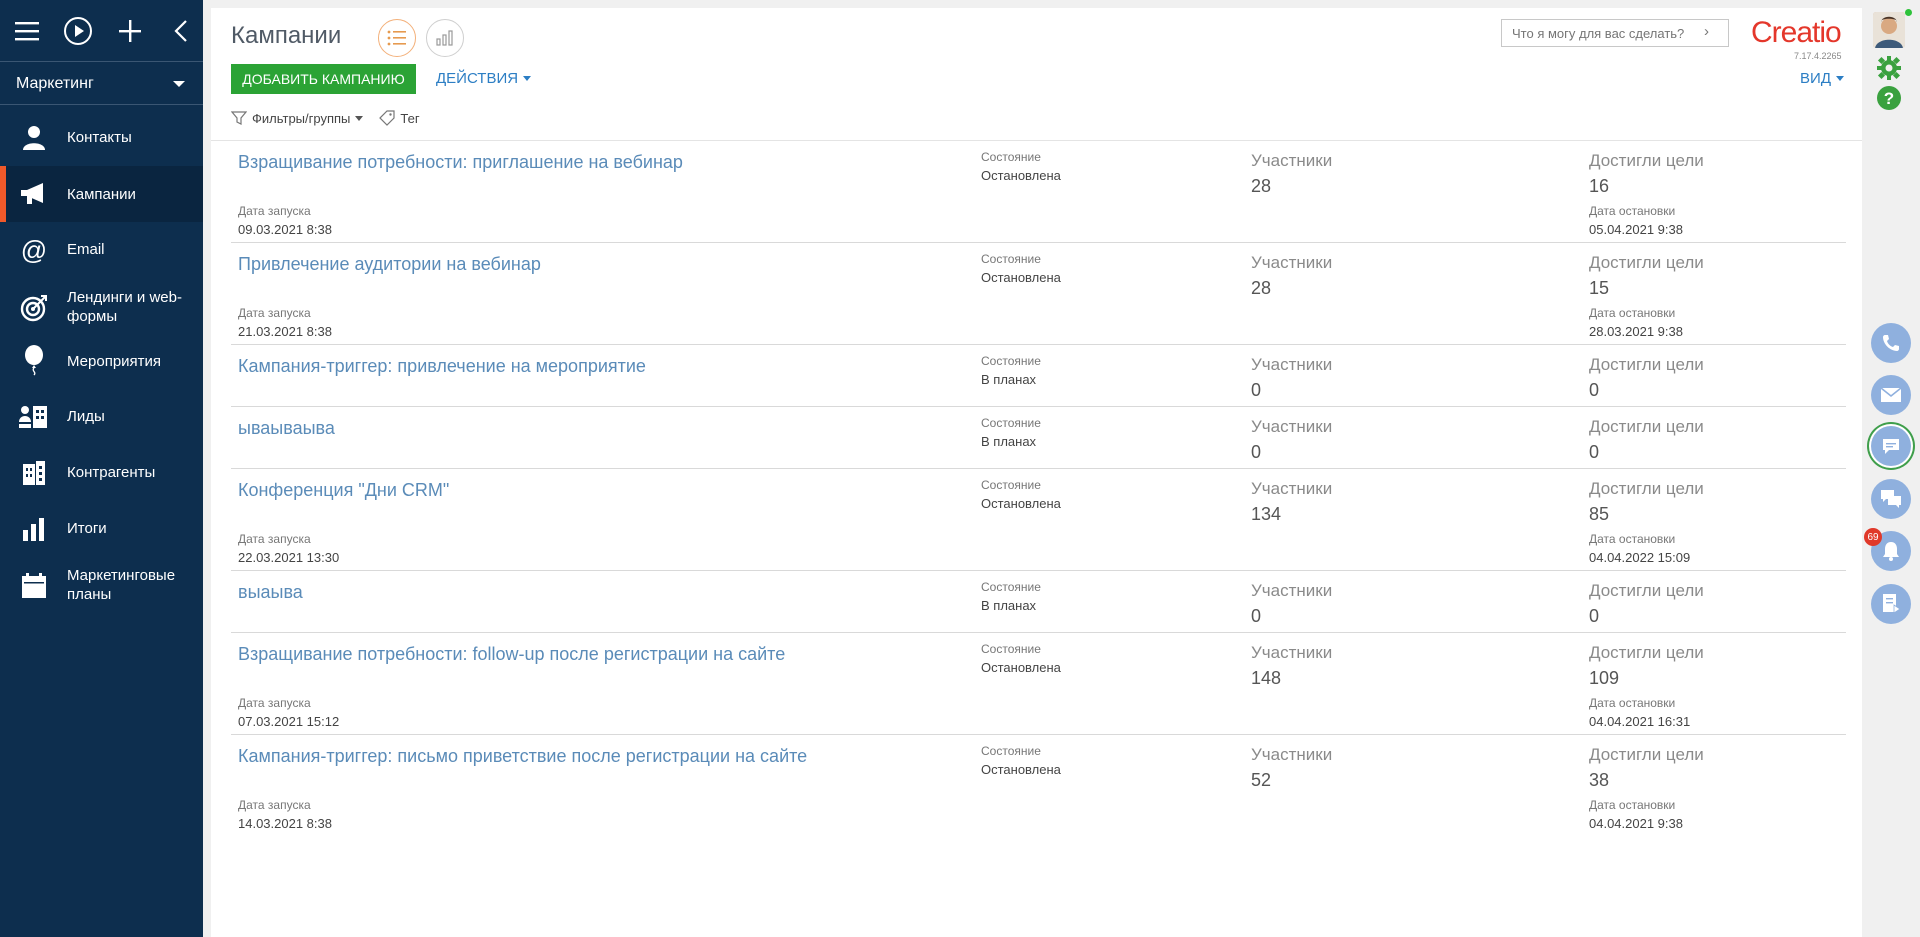 This screenshot has width=1920, height=937. What do you see at coordinates (181, 31) in the screenshot?
I see `collapse-chevron-left-icon` at bounding box center [181, 31].